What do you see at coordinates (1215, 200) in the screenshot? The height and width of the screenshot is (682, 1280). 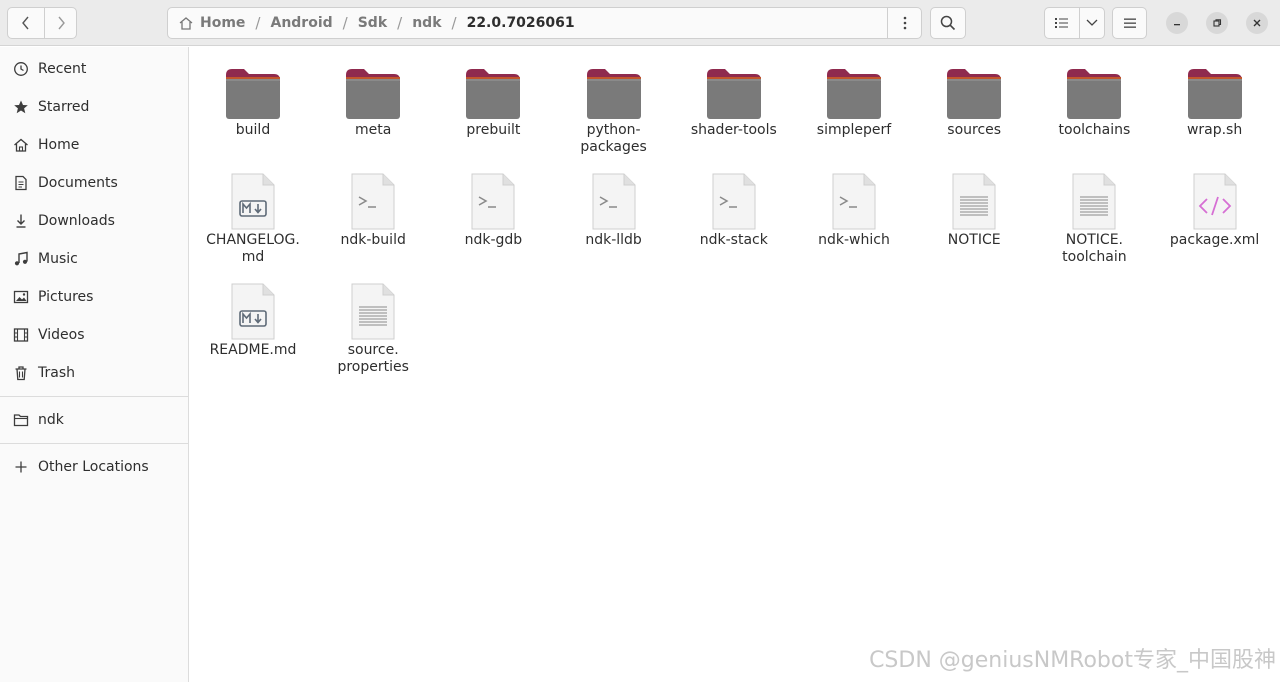 I see `xml-file-icon` at bounding box center [1215, 200].